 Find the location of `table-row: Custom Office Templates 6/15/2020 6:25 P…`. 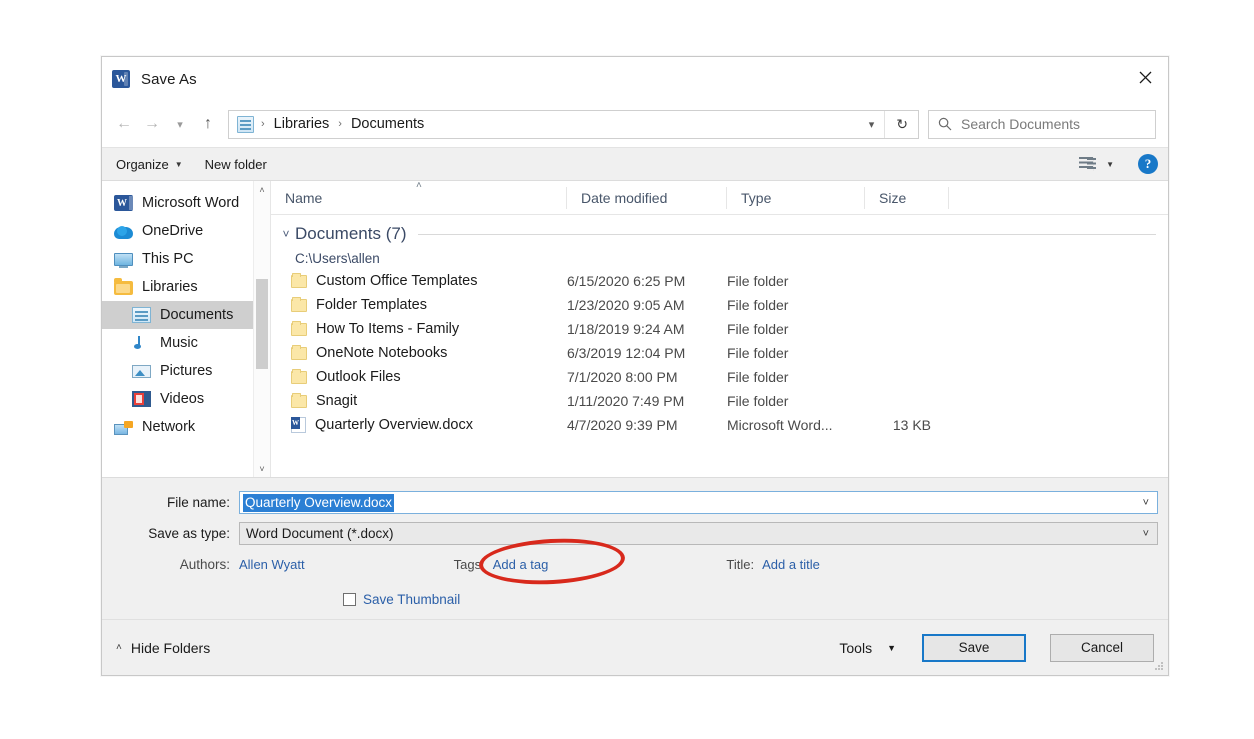

table-row: Custom Office Templates 6/15/2020 6:25 P… is located at coordinates (719, 281).